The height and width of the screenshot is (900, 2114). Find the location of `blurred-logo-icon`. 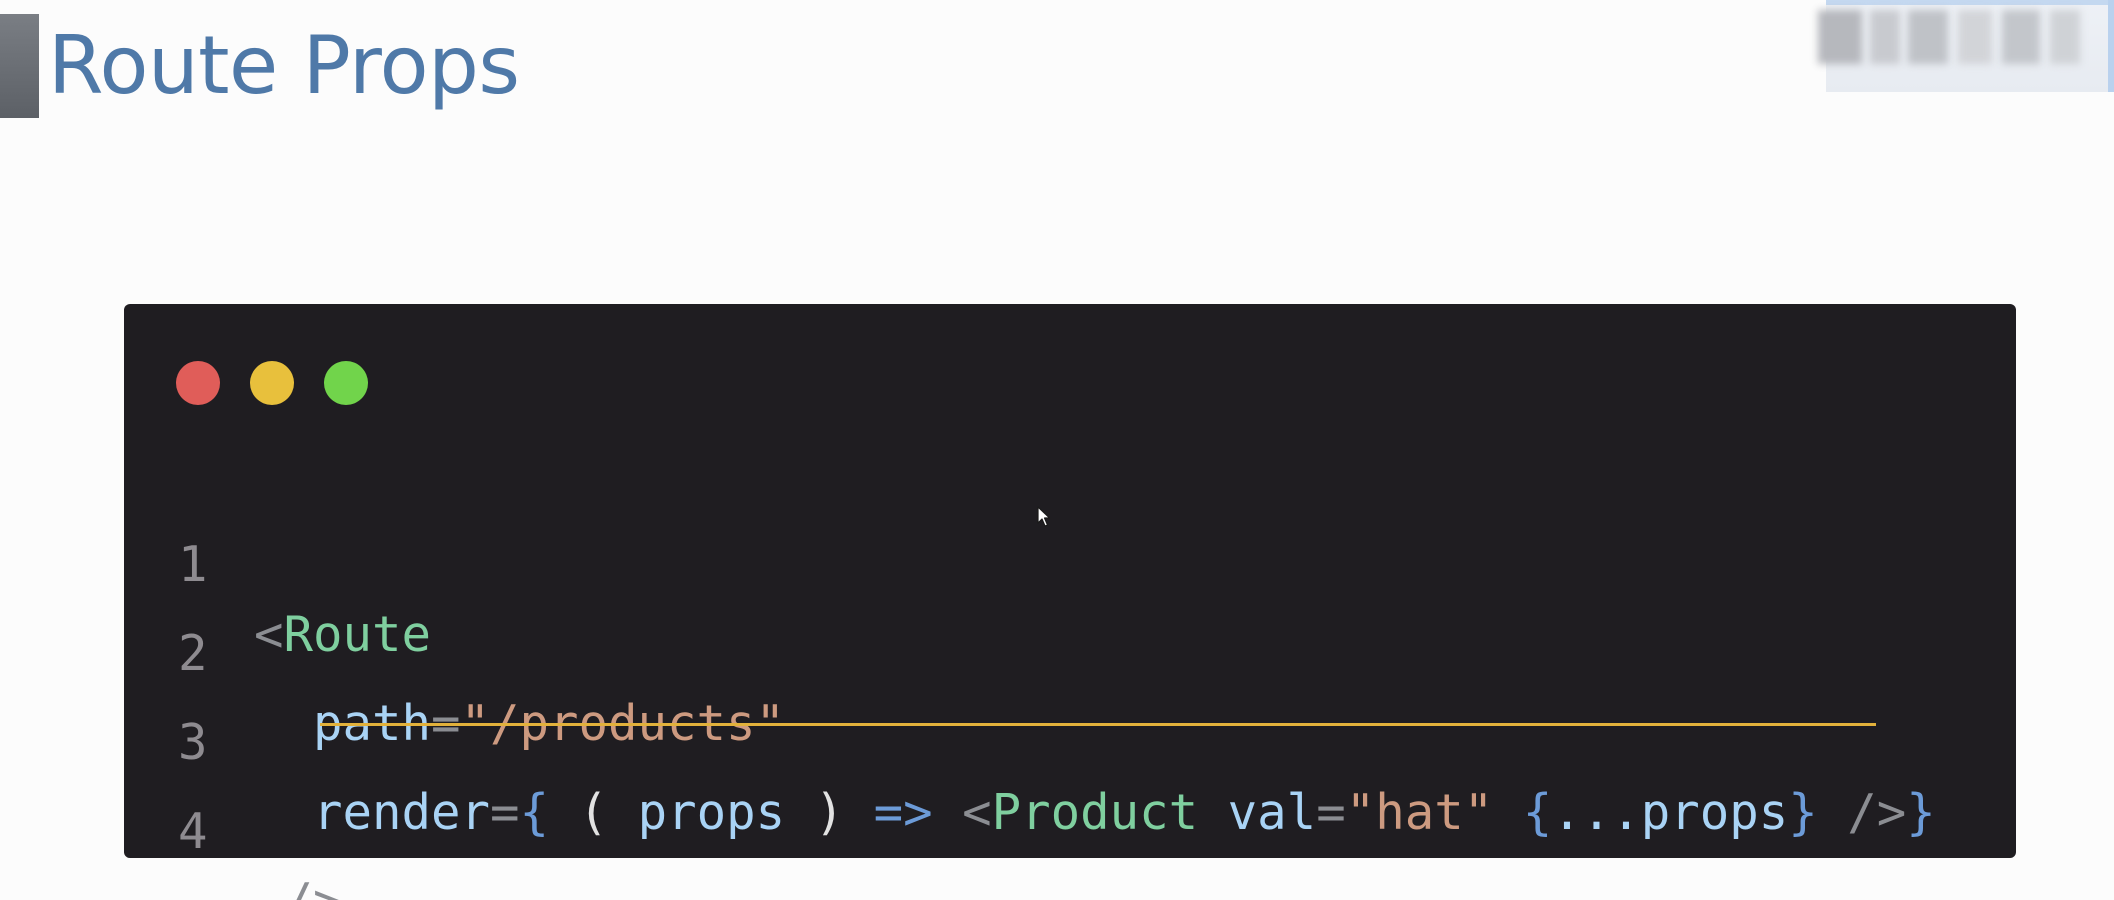

blurred-logo-icon is located at coordinates (1963, 46).